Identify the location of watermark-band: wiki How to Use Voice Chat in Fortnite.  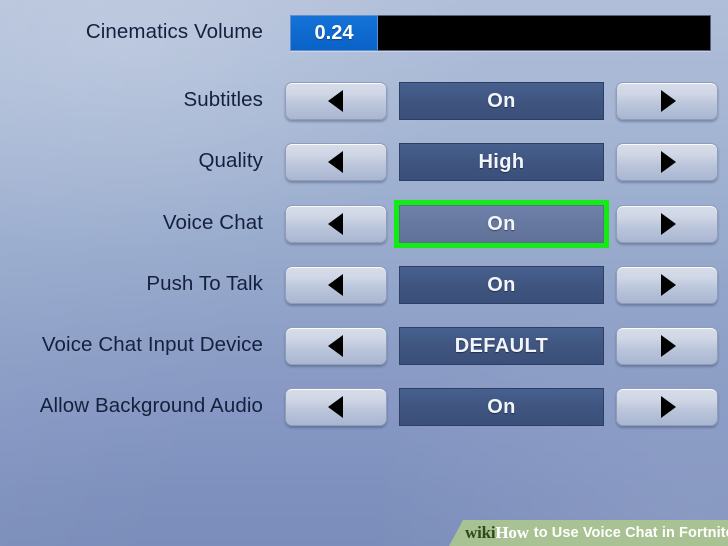
(595, 533).